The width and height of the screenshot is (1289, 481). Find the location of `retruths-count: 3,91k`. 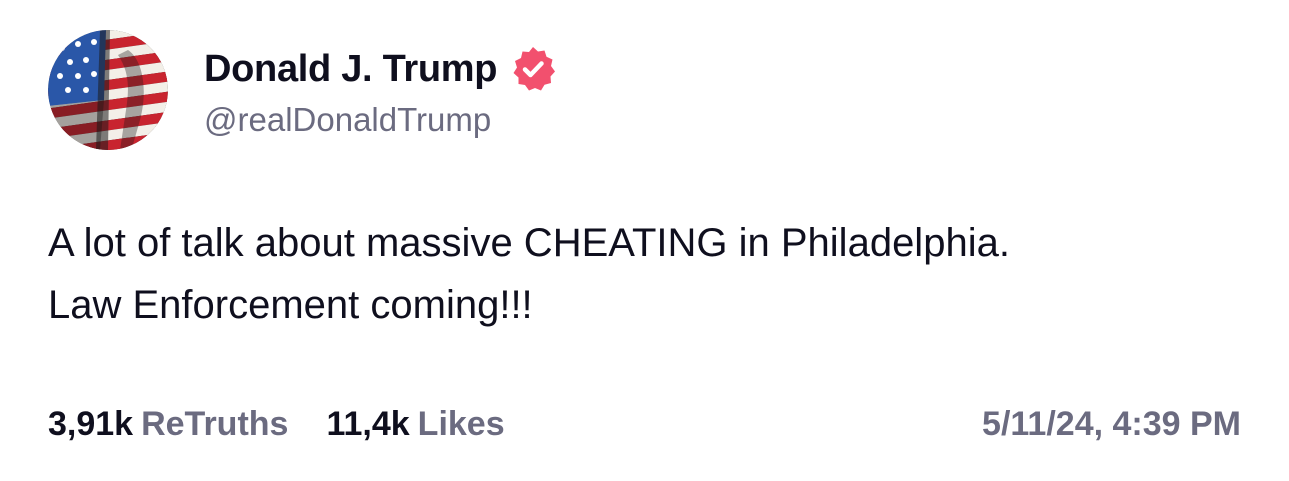

retruths-count: 3,91k is located at coordinates (91, 424).